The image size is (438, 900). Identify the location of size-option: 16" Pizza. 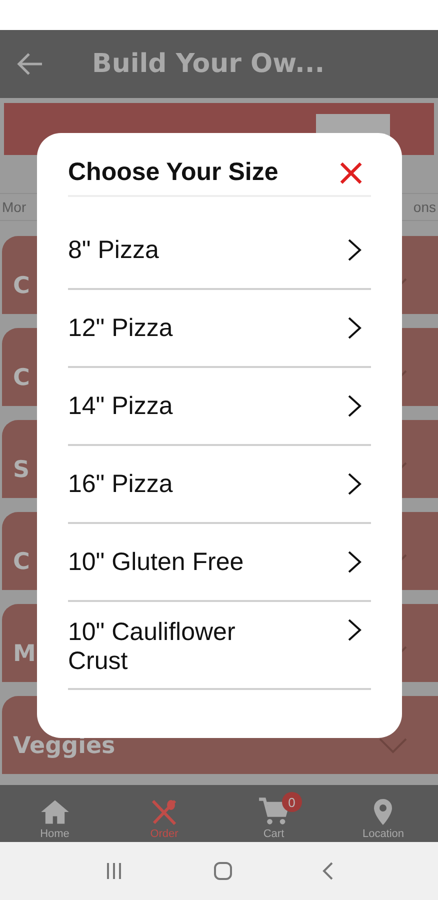
(219, 485).